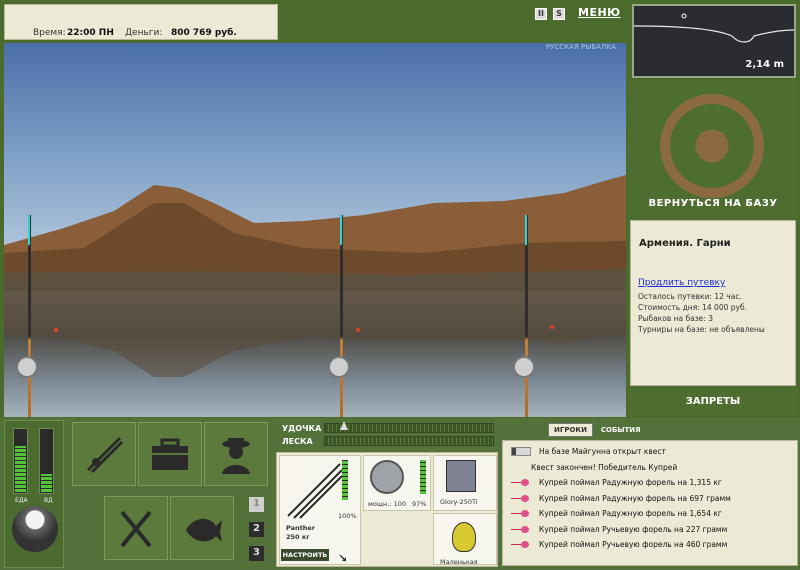 Image resolution: width=800 pixels, height=570 pixels. Describe the element at coordinates (305, 555) in the screenshot. I see `setup-button: НАСТРОИТЬ` at that location.